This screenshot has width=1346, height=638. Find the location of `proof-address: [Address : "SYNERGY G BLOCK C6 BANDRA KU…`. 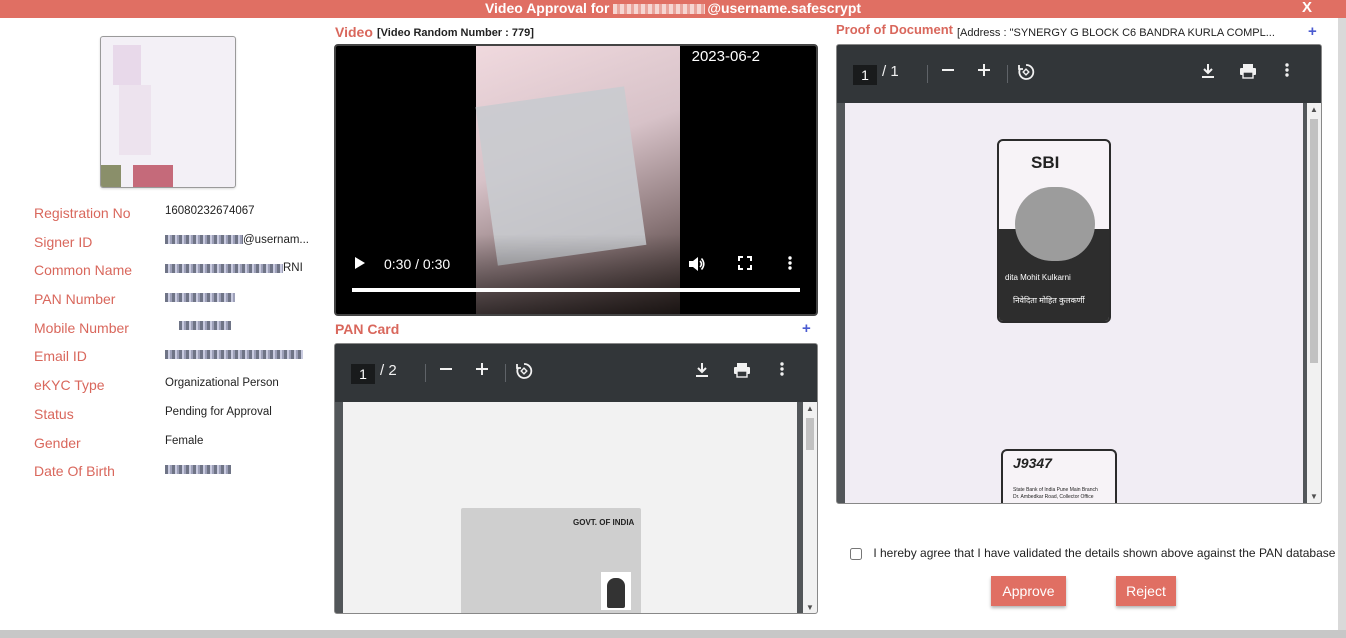

proof-address: [Address : "SYNERGY G BLOCK C6 BANDRA KU… is located at coordinates (1116, 33).